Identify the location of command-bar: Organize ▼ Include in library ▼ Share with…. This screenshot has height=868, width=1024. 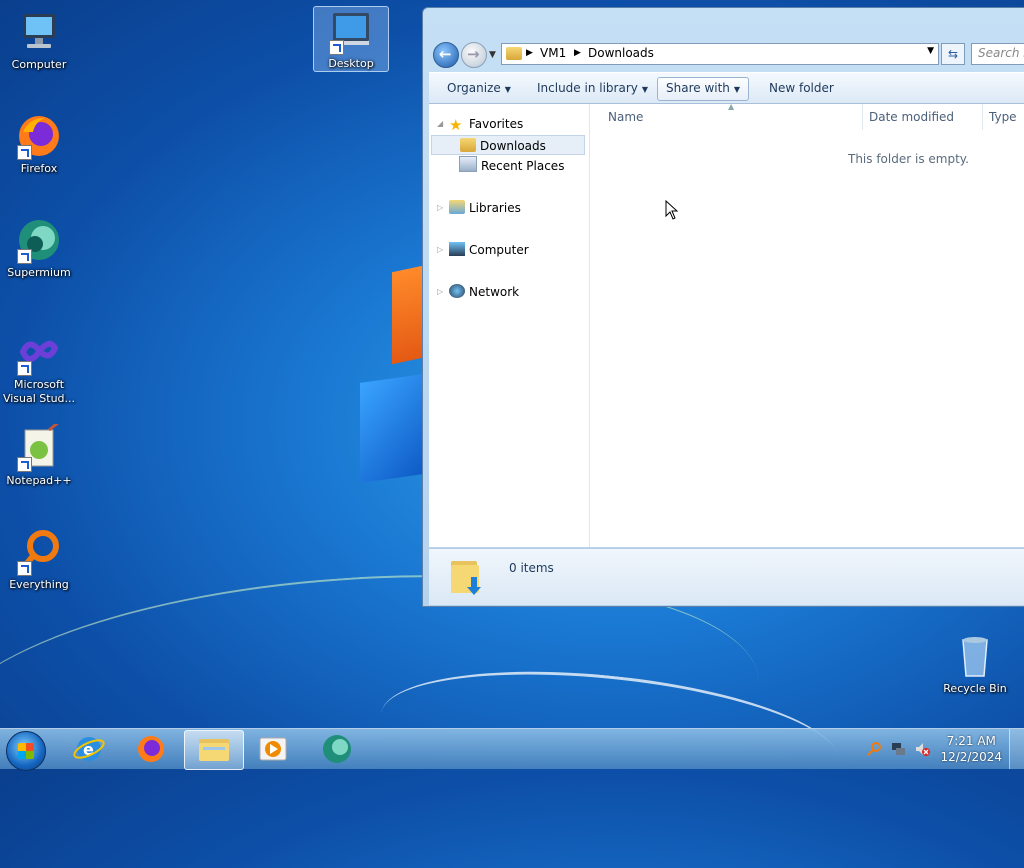
(726, 88).